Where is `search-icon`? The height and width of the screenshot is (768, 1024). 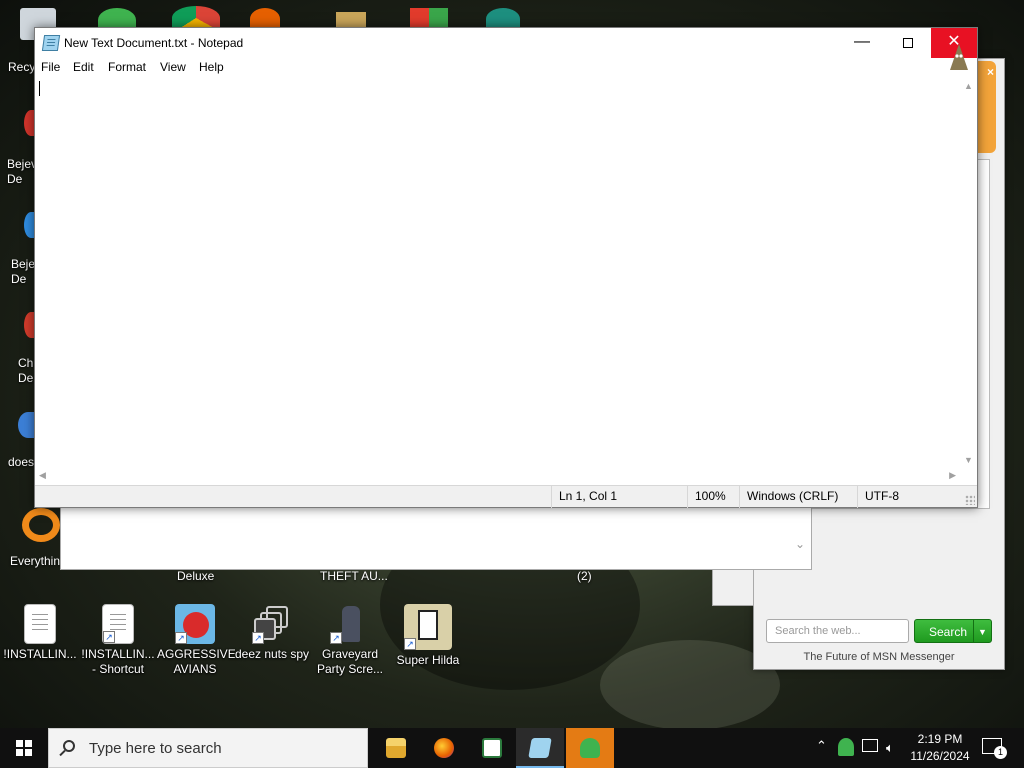
search-icon is located at coordinates (69, 746).